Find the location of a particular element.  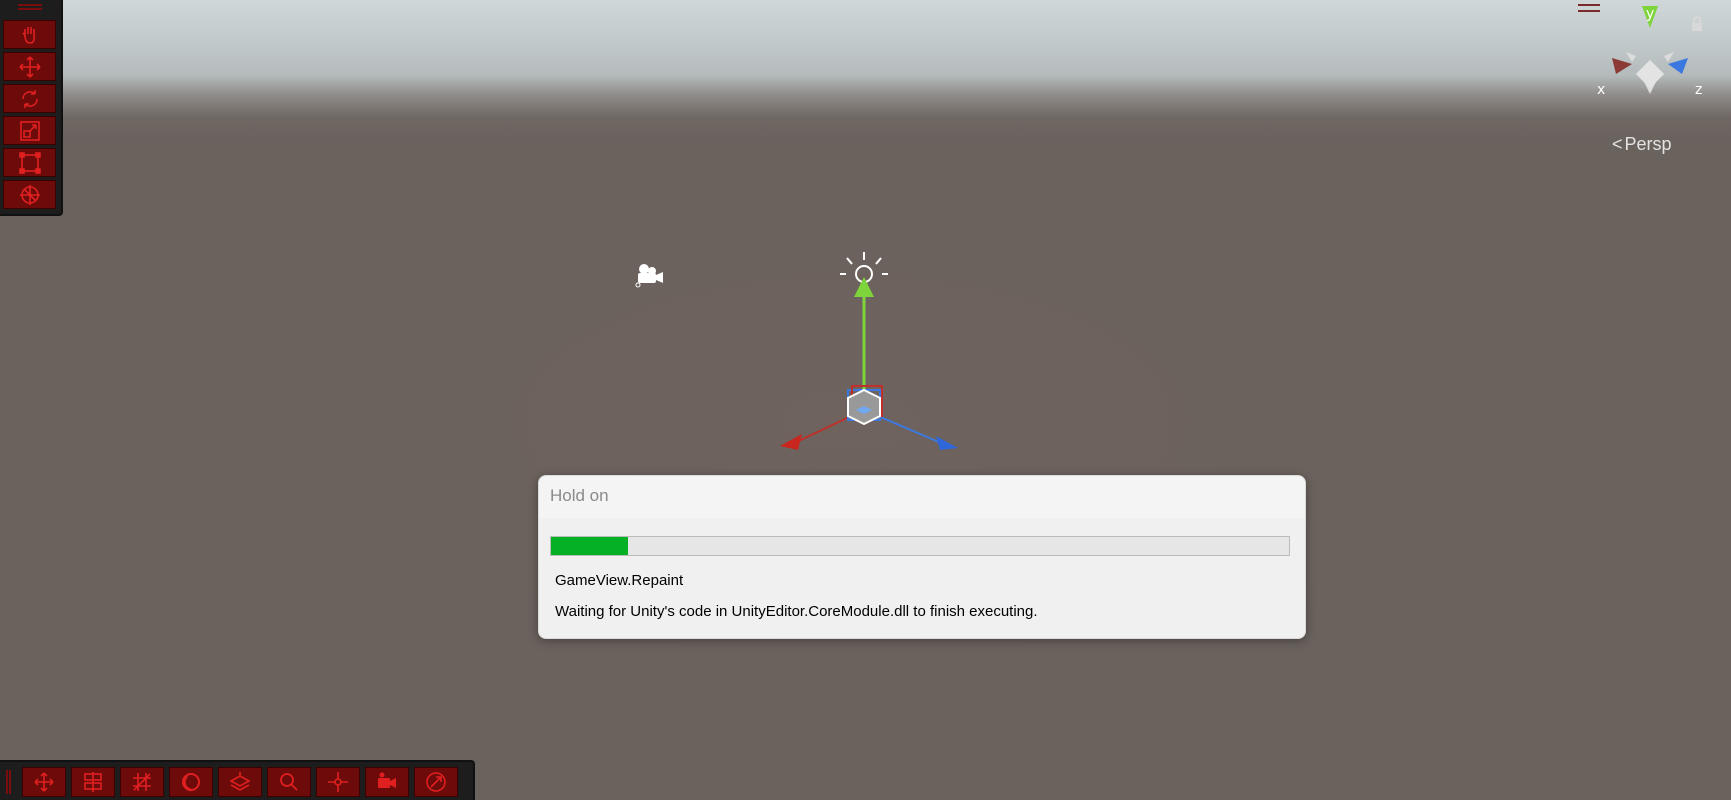

compass-icon is located at coordinates (436, 782).